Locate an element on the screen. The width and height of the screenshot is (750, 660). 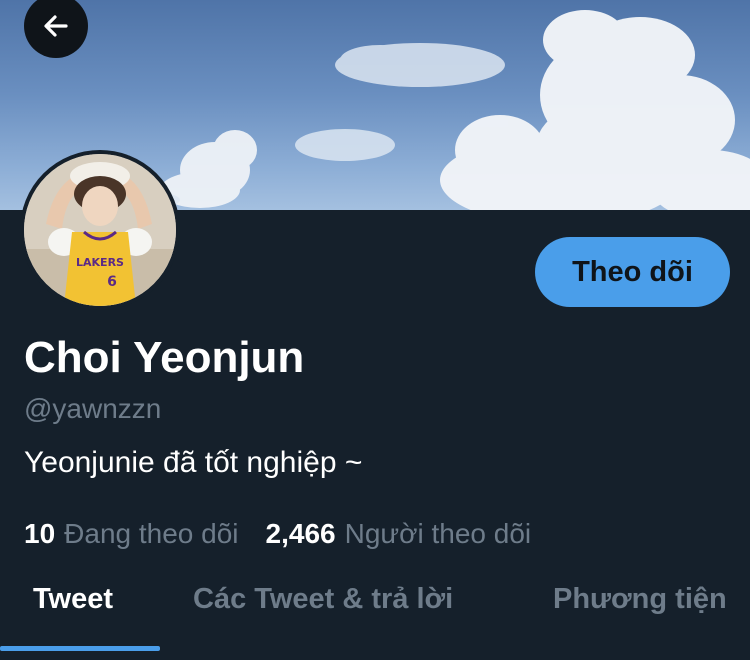
tab-media: Phương tiện is located at coordinates (640, 599).